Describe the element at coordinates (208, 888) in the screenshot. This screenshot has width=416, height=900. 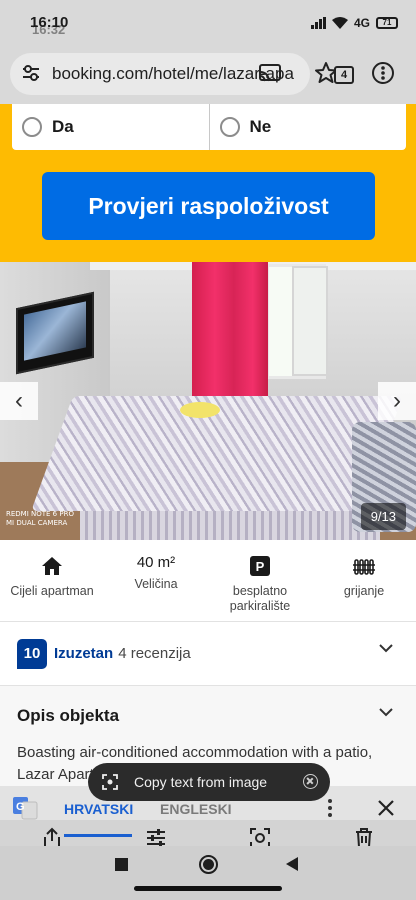
I see `home-gesture-pill` at that location.